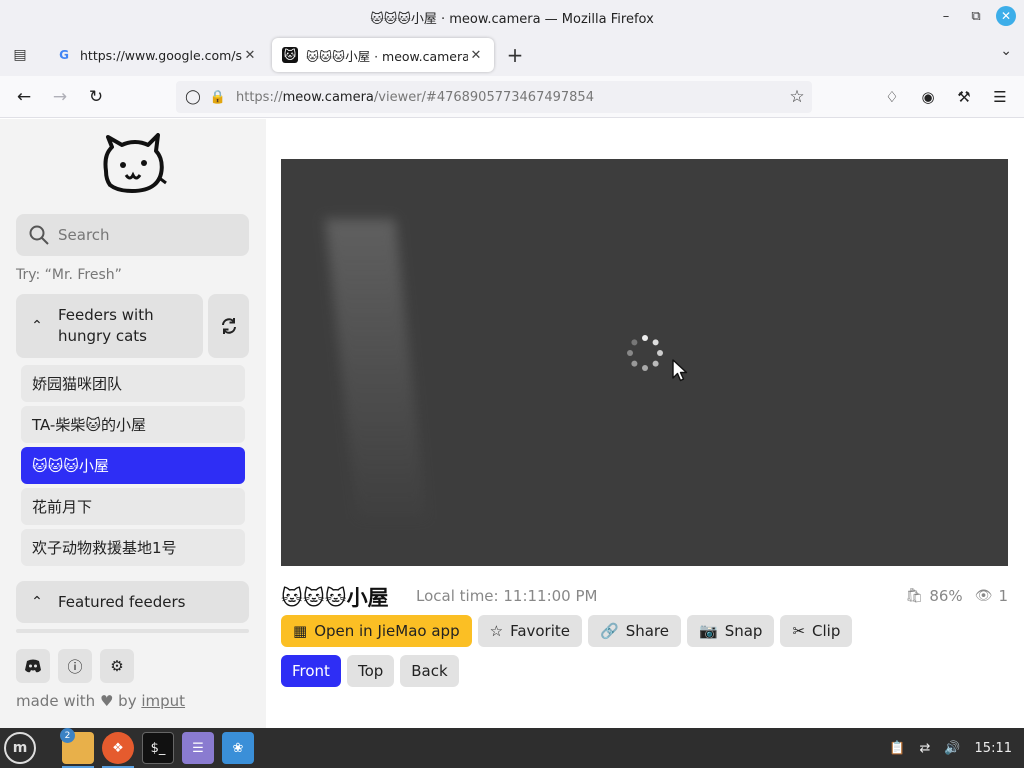 This screenshot has width=1024, height=768. What do you see at coordinates (797, 97) in the screenshot?
I see `bookmark-star-icon: ☆` at bounding box center [797, 97].